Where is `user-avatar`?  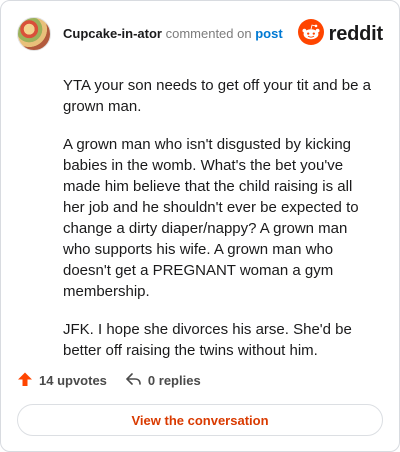
user-avatar is located at coordinates (34, 34).